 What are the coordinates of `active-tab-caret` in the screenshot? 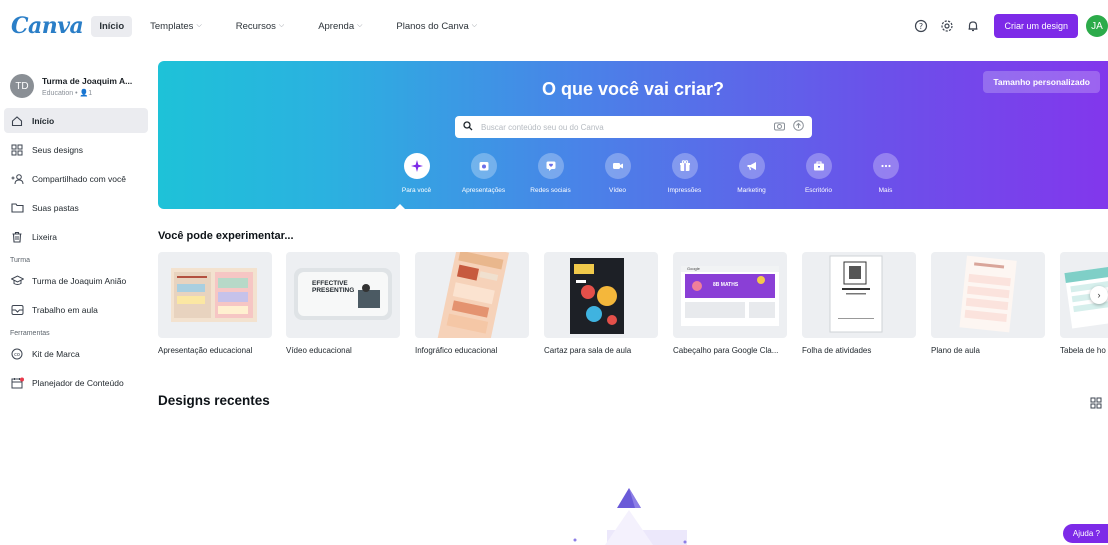 It's located at (400, 206).